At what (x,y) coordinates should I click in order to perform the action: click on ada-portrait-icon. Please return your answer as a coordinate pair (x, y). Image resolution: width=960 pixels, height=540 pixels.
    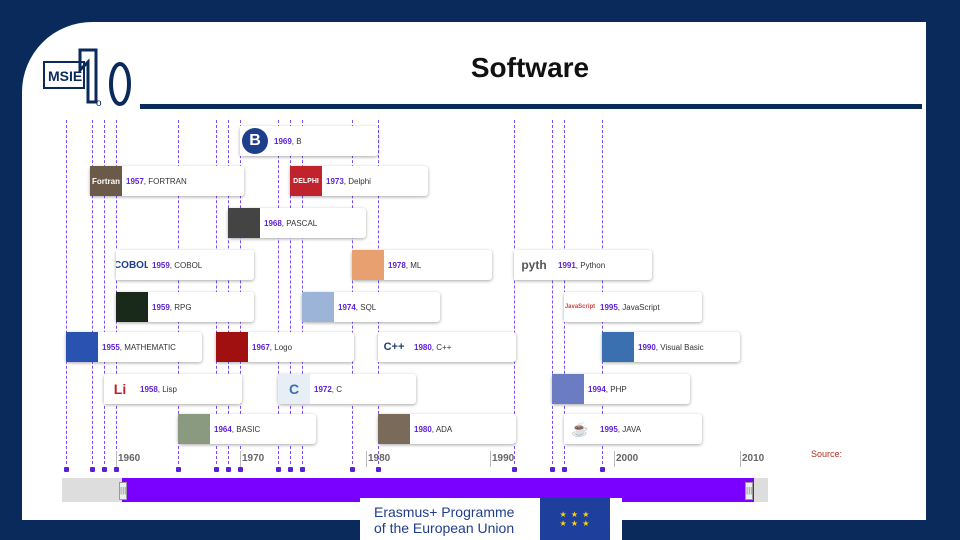
    Looking at the image, I should click on (394, 429).